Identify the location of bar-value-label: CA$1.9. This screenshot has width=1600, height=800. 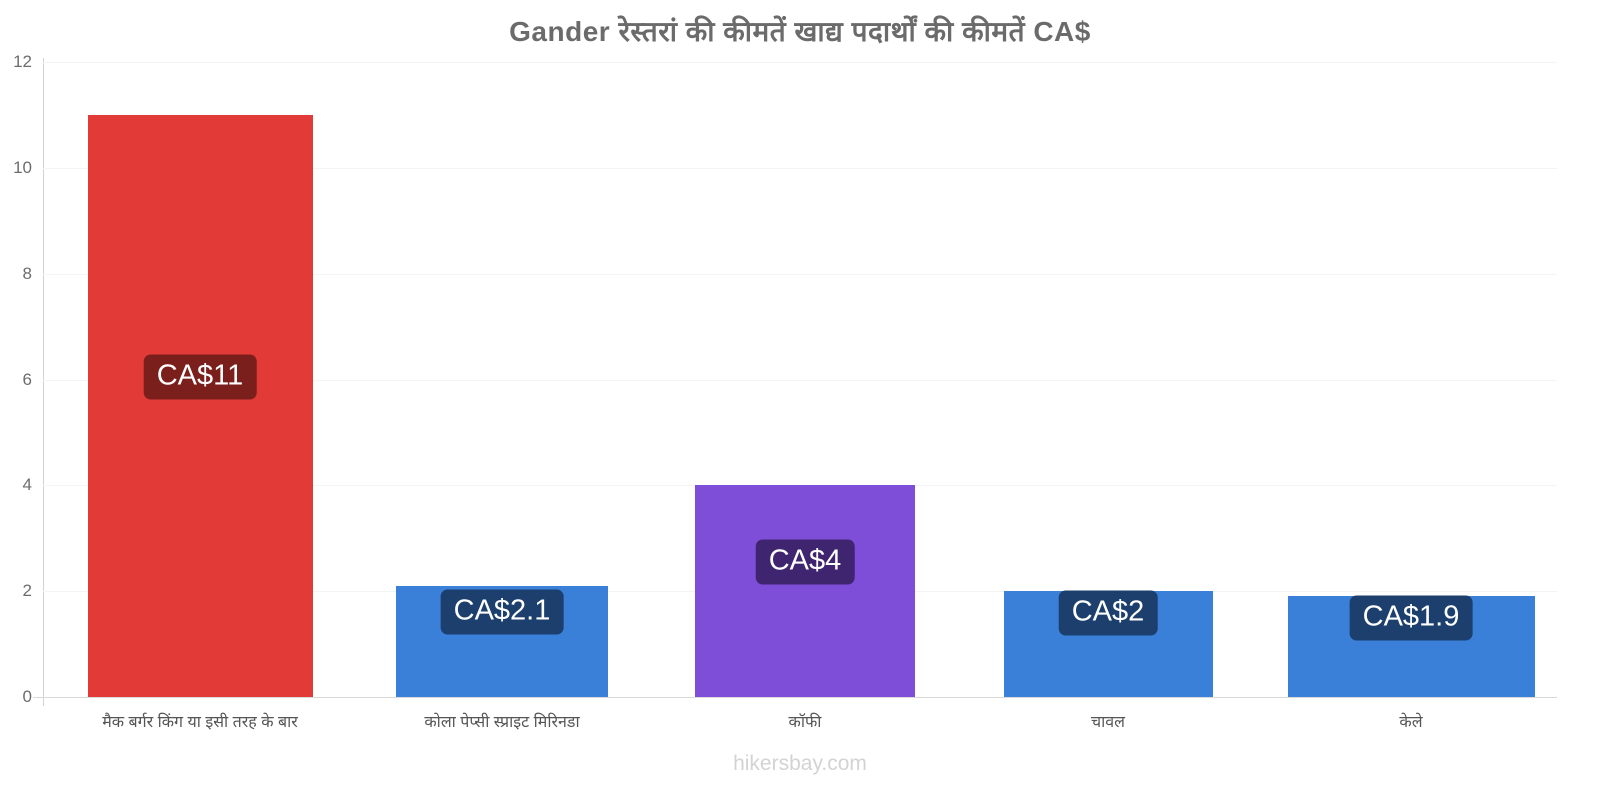
(1411, 618).